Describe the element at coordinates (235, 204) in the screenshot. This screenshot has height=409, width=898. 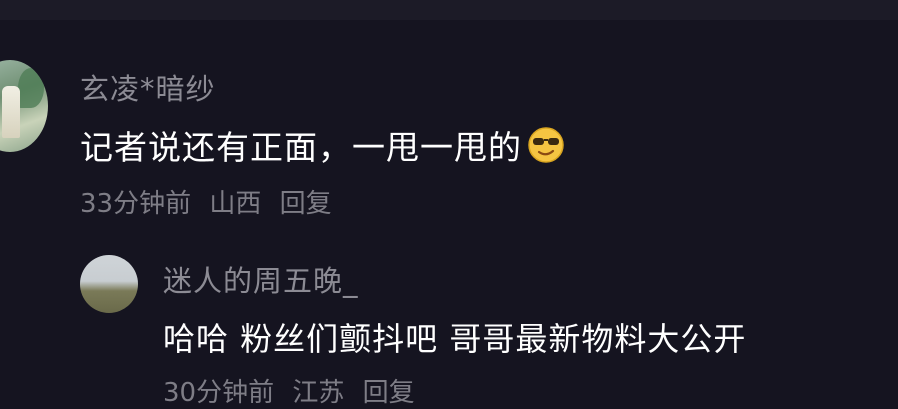
I see `comment-location: 山西` at that location.